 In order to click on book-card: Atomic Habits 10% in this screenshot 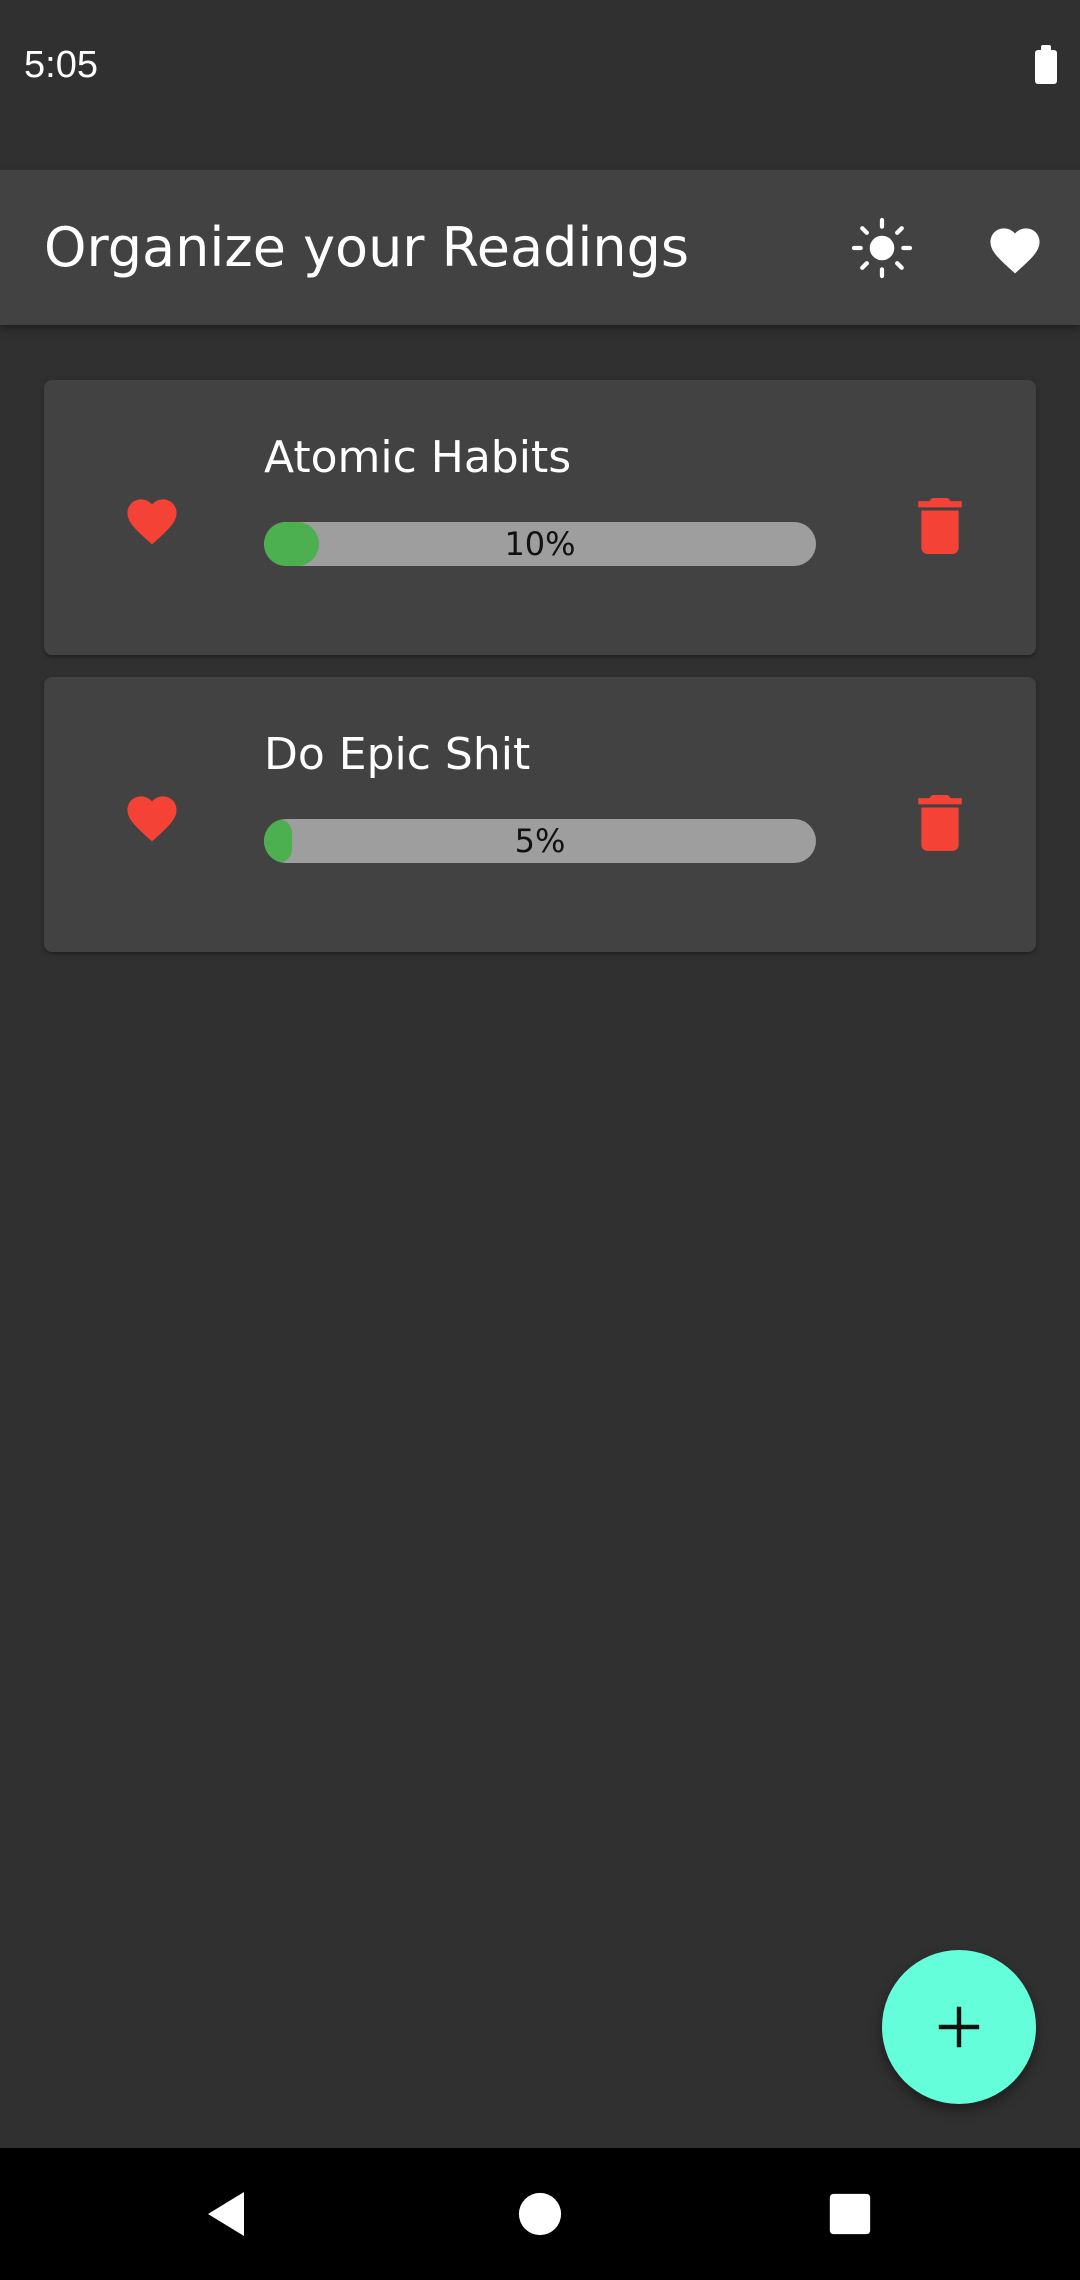, I will do `click(540, 517)`.